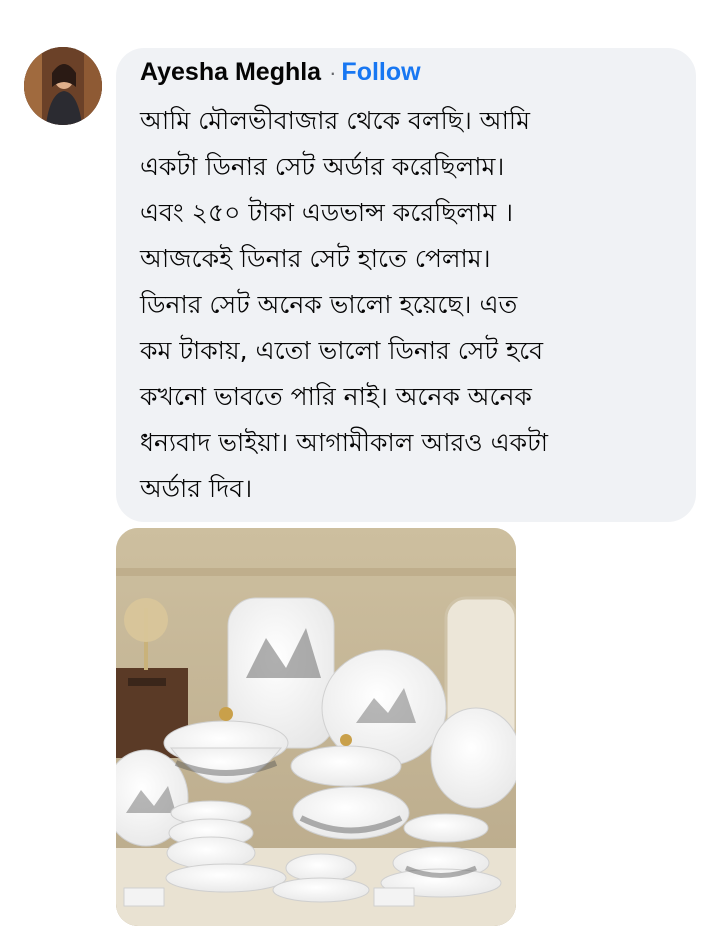 This screenshot has width=720, height=944. What do you see at coordinates (342, 350) in the screenshot?
I see `comment-line: কম টাকায়, এতো ভালো ডিনার সেট হবে` at bounding box center [342, 350].